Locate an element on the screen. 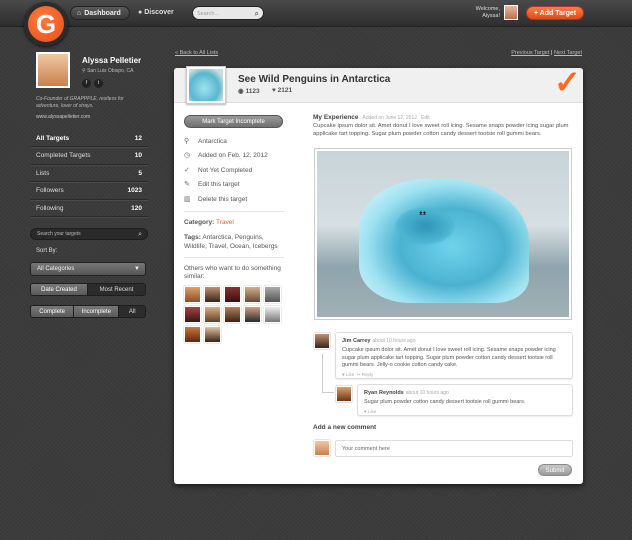 This screenshot has width=632, height=540. previous-target-link: Previous Target is located at coordinates (530, 53).